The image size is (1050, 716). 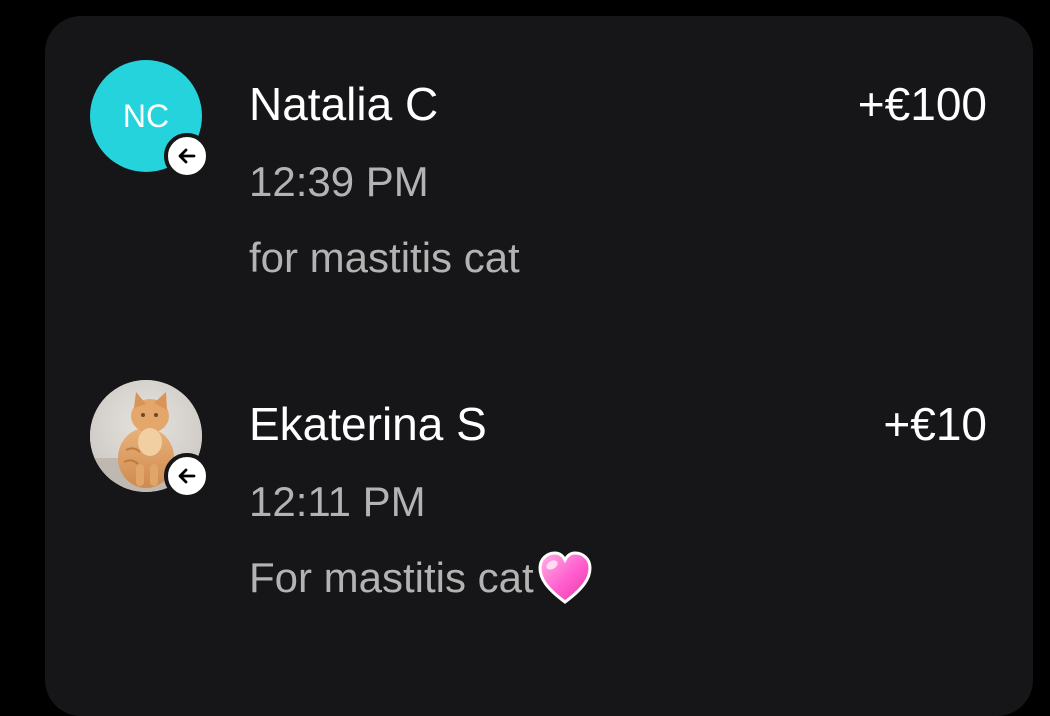 I want to click on transaction-amount: +€100, so click(x=922, y=104).